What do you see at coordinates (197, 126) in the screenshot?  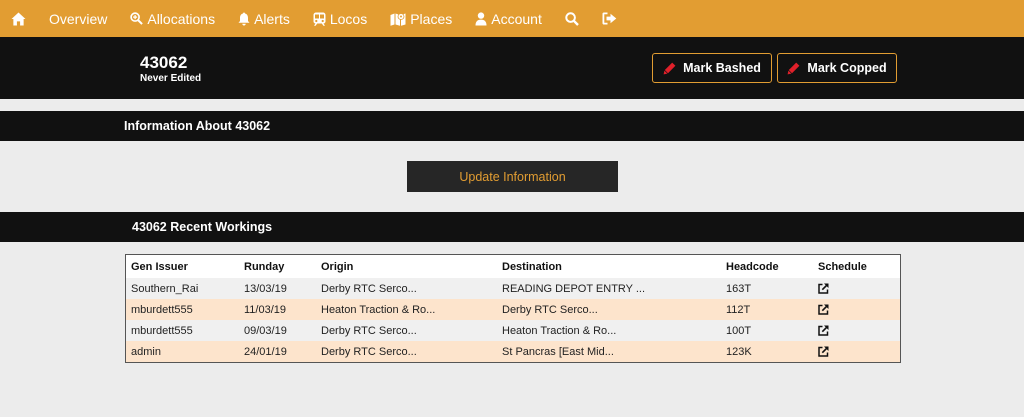 I see `info-section-title: Information About 43062` at bounding box center [197, 126].